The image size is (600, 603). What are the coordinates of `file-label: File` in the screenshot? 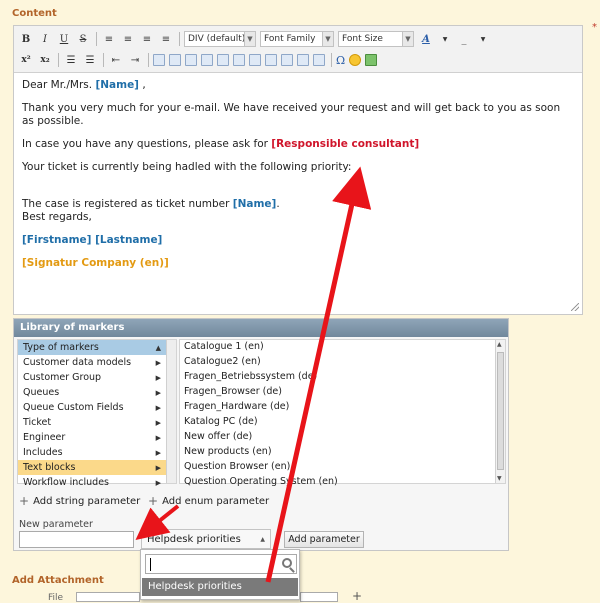 It's located at (56, 598).